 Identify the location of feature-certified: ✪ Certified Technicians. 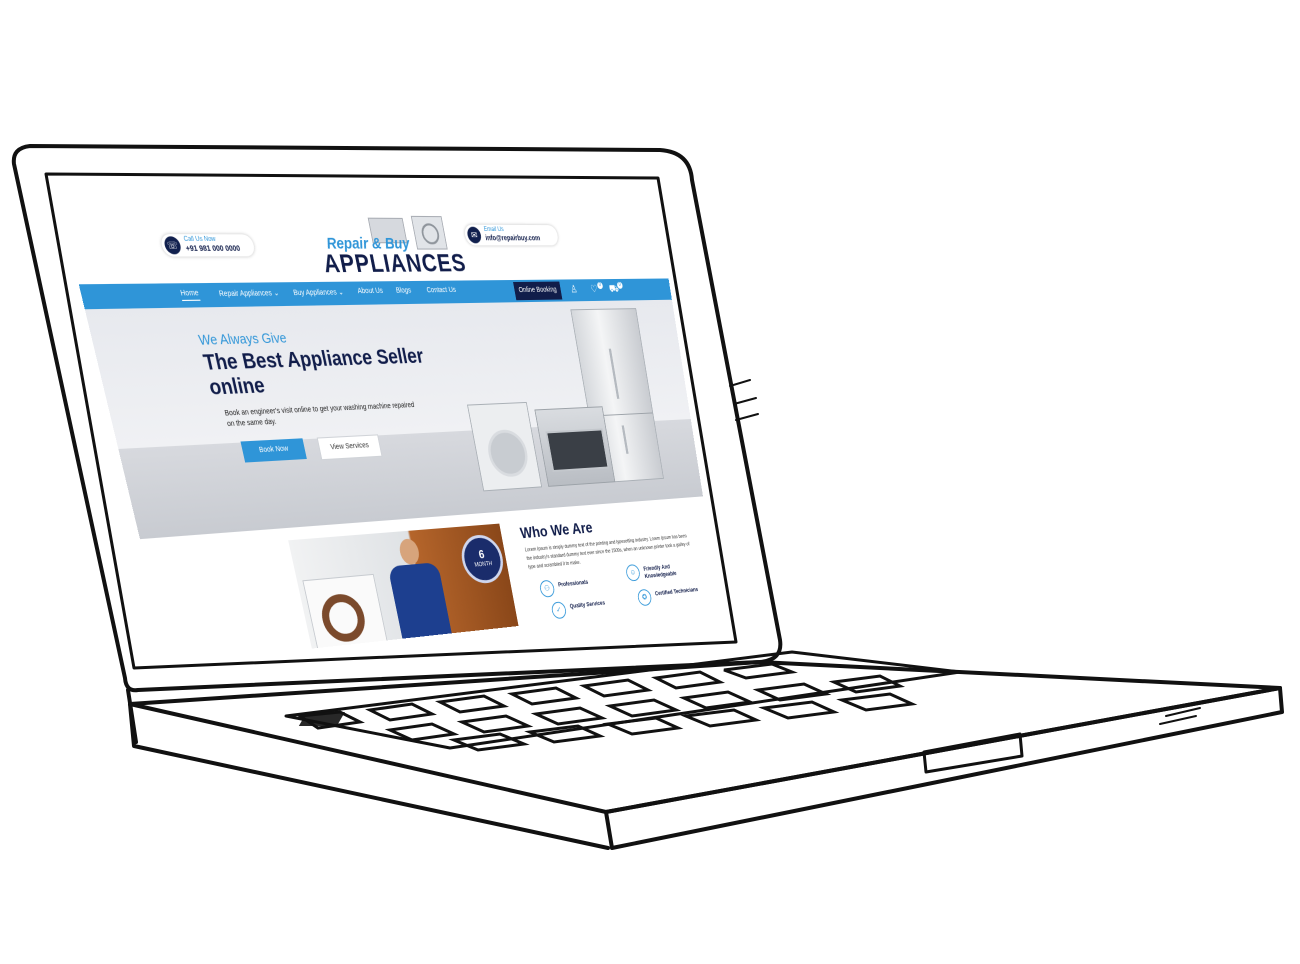
(671, 596).